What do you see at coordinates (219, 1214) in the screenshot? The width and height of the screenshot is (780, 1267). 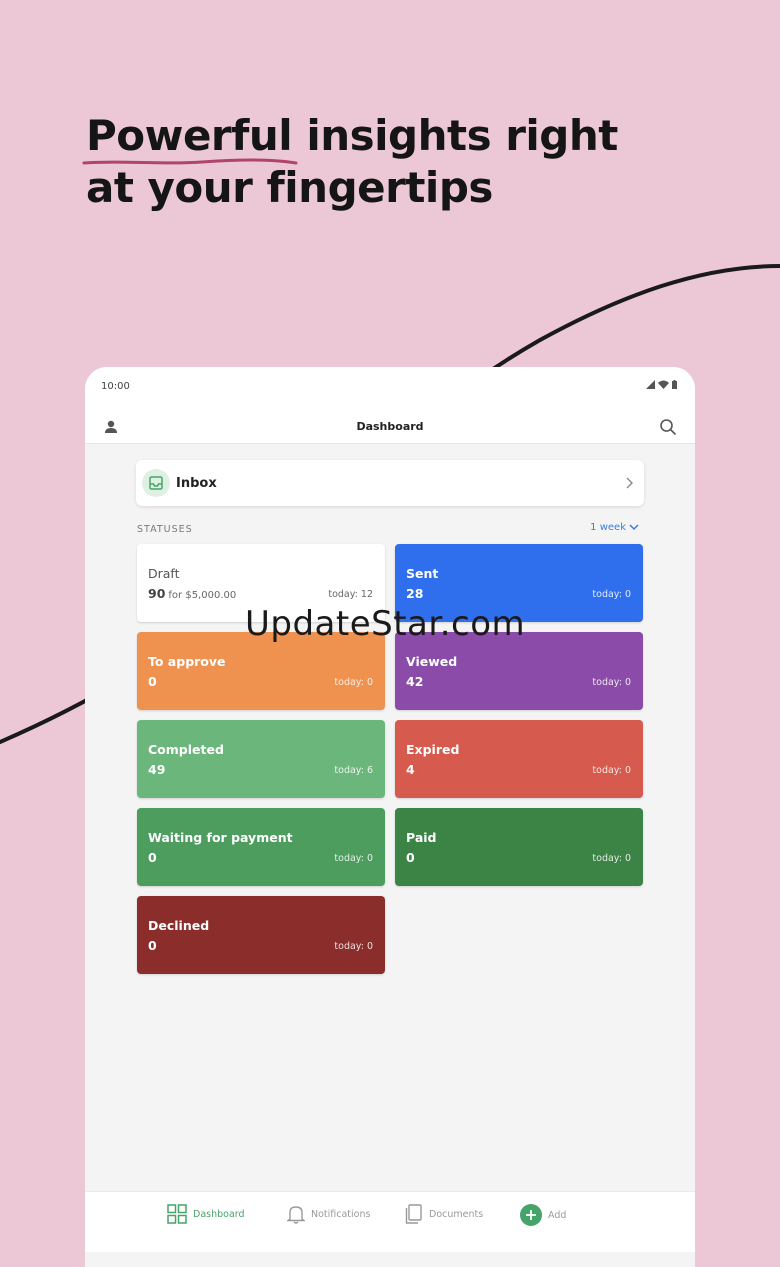 I see `nav-dashboard-label: Dashboard` at bounding box center [219, 1214].